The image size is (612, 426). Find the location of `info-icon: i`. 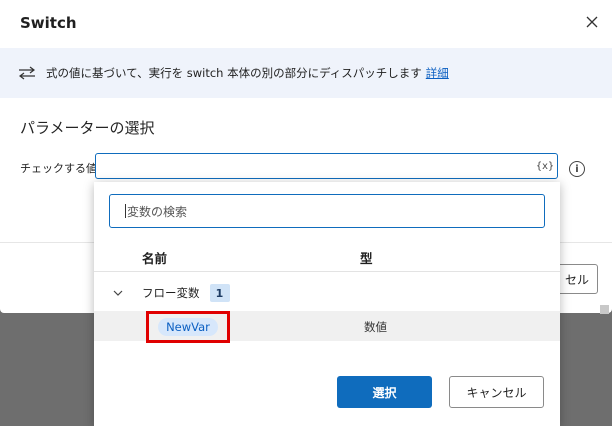

info-icon: i is located at coordinates (577, 169).